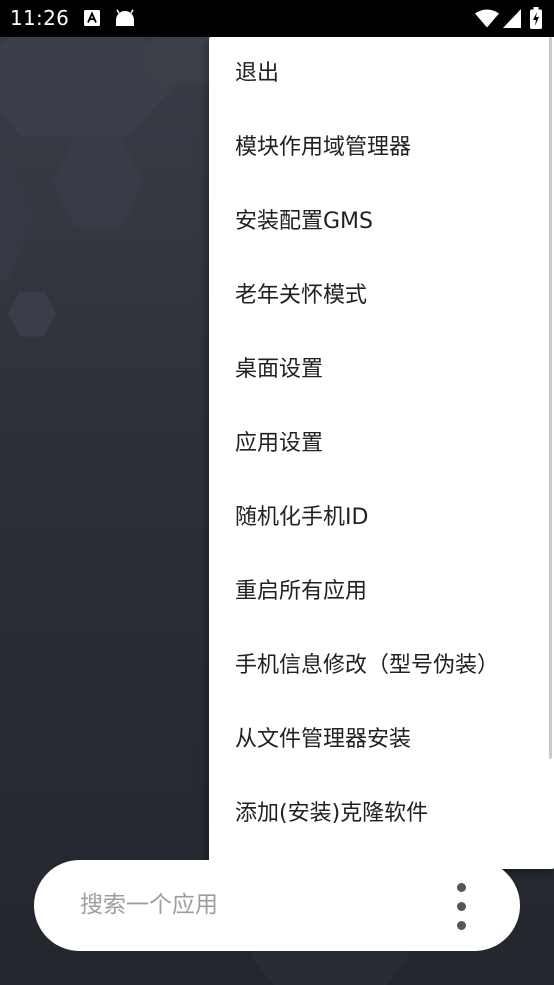 The image size is (554, 985). I want to click on menu-item-restart-all-apps: 重启所有应用, so click(381, 592).